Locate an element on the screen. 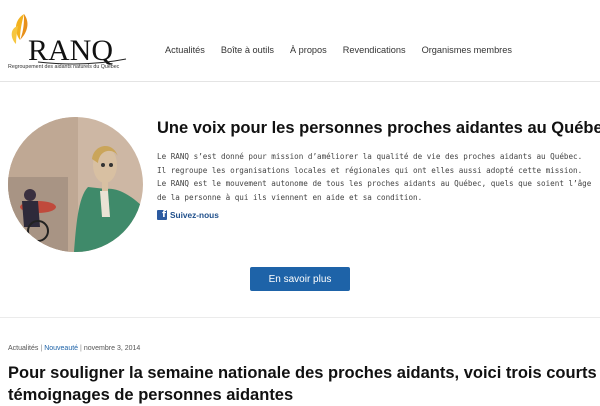 The width and height of the screenshot is (600, 406). caregiver-illustration-image is located at coordinates (75, 184).